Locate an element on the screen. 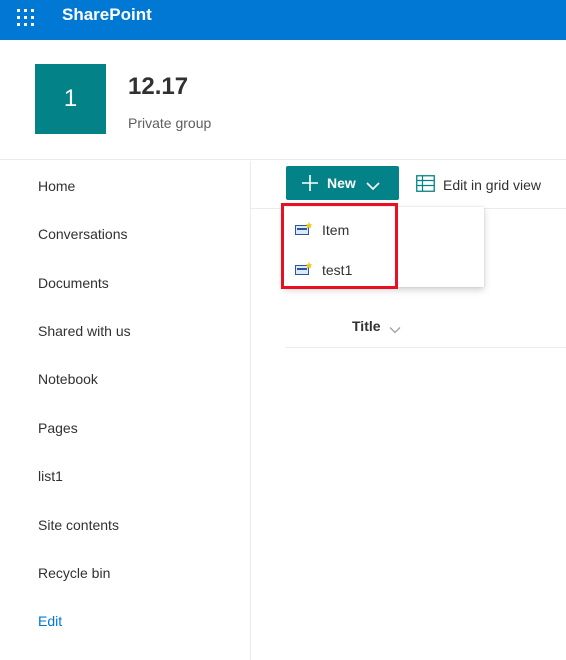  nav-item-site-contents: Site contents is located at coordinates (78, 525).